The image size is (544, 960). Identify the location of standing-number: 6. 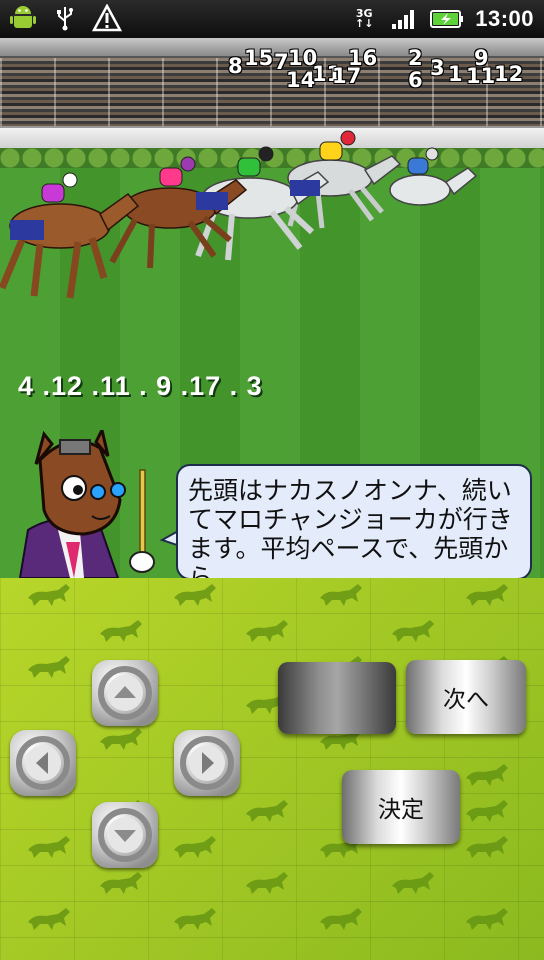
(415, 80).